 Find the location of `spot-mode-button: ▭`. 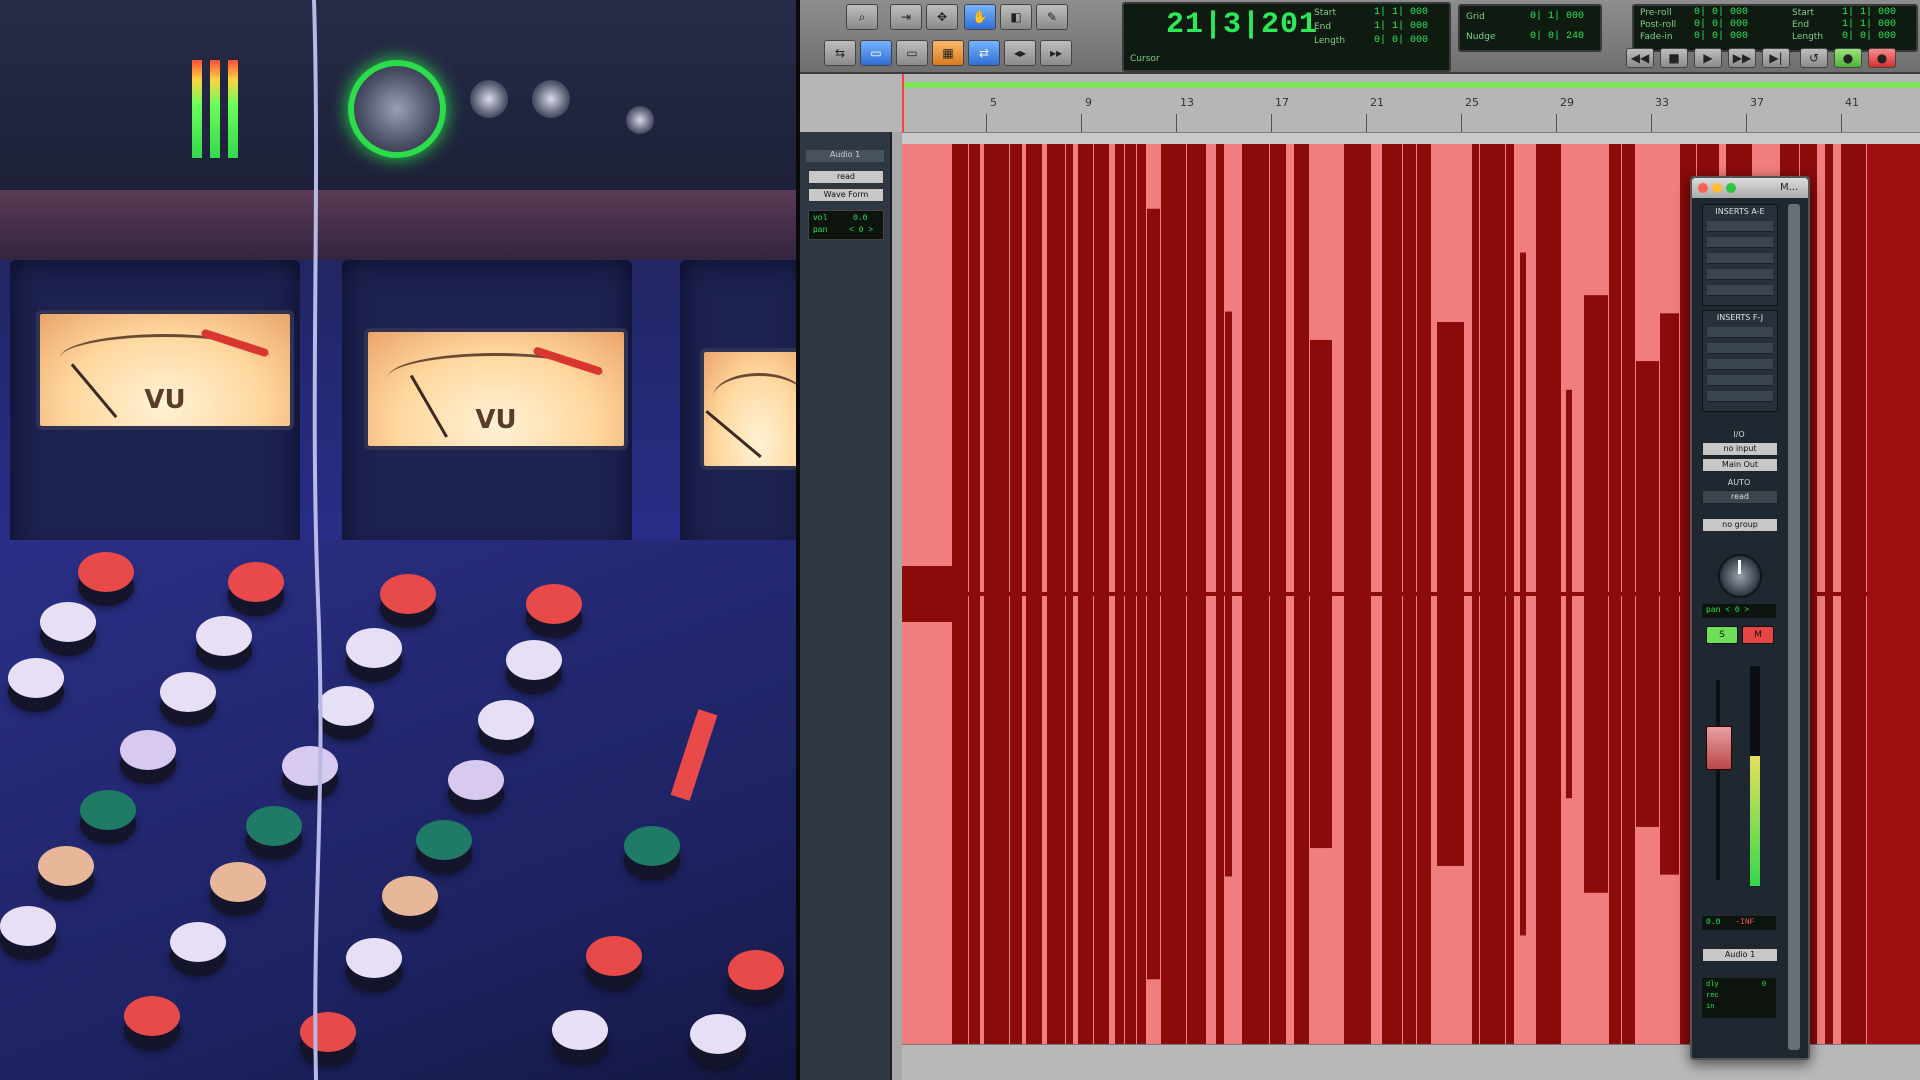

spot-mode-button: ▭ is located at coordinates (912, 53).